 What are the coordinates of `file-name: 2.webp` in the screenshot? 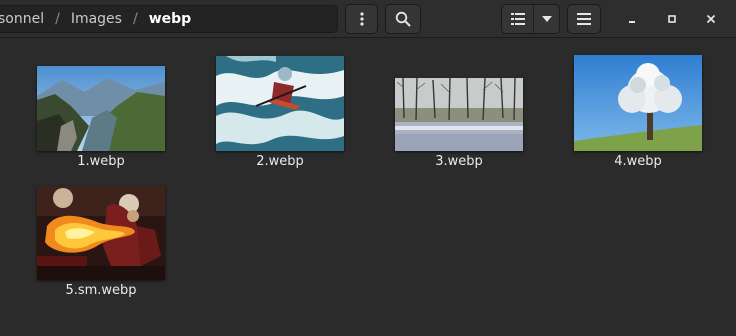 It's located at (280, 161).